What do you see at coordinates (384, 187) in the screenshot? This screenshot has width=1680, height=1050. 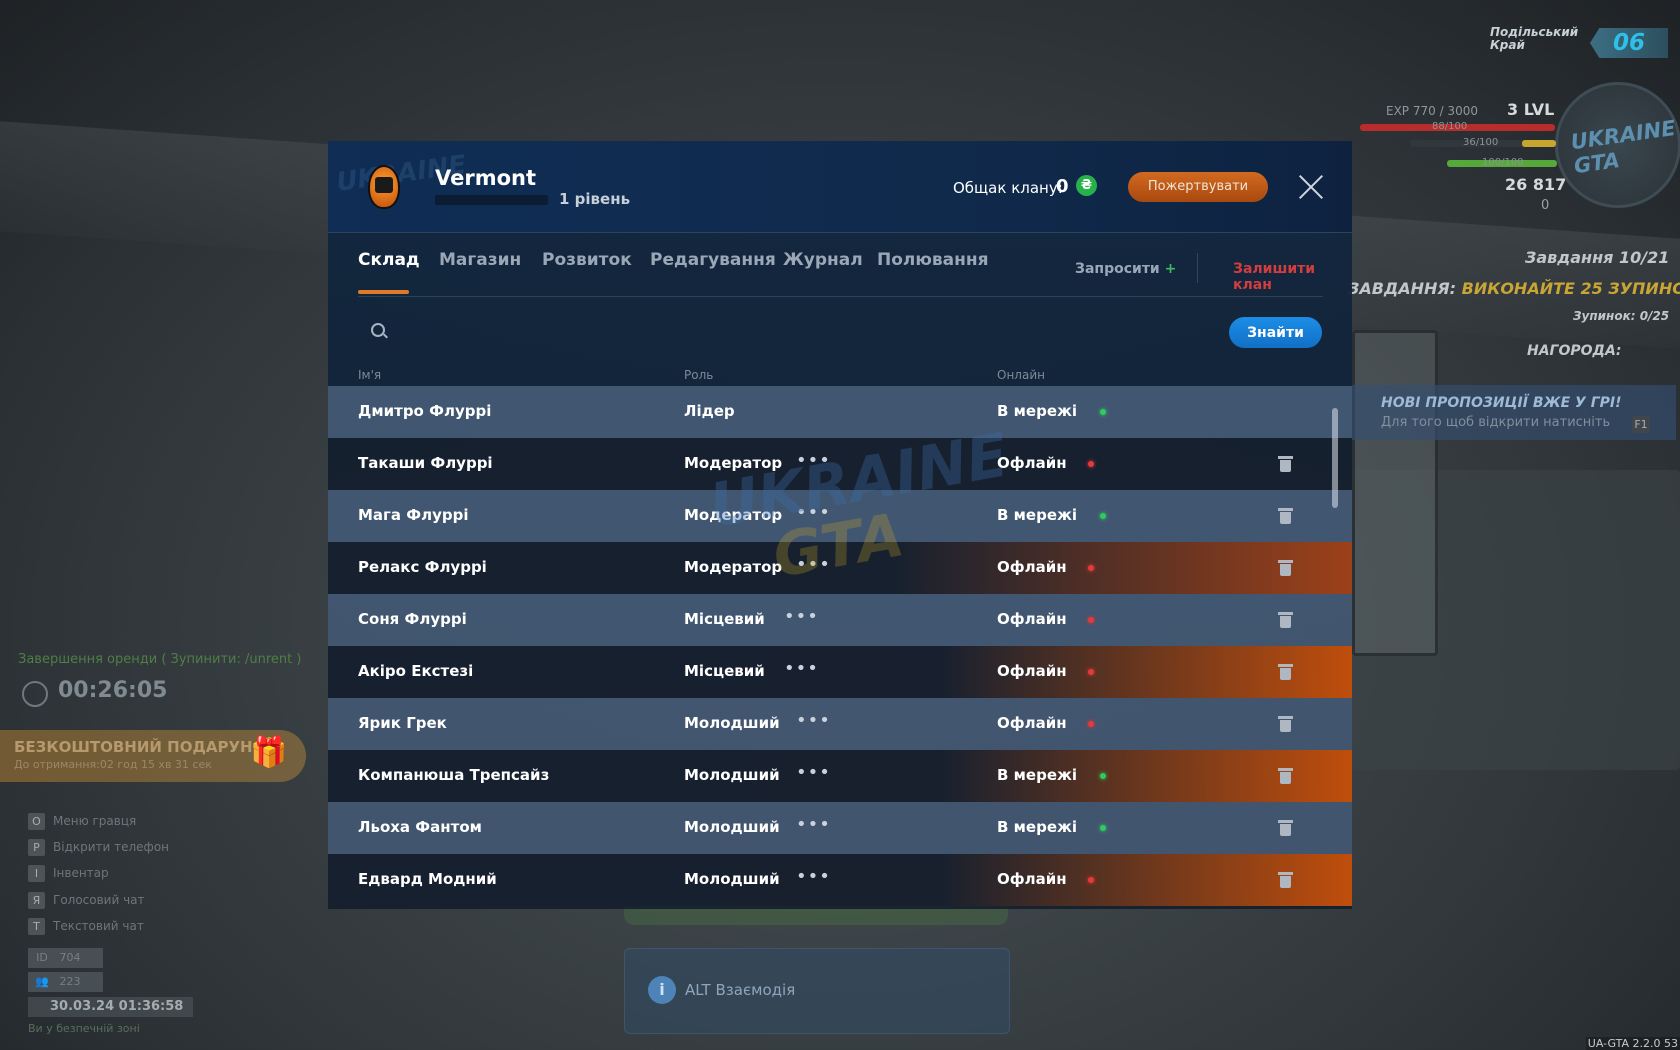 I see `clan-logo-icon` at bounding box center [384, 187].